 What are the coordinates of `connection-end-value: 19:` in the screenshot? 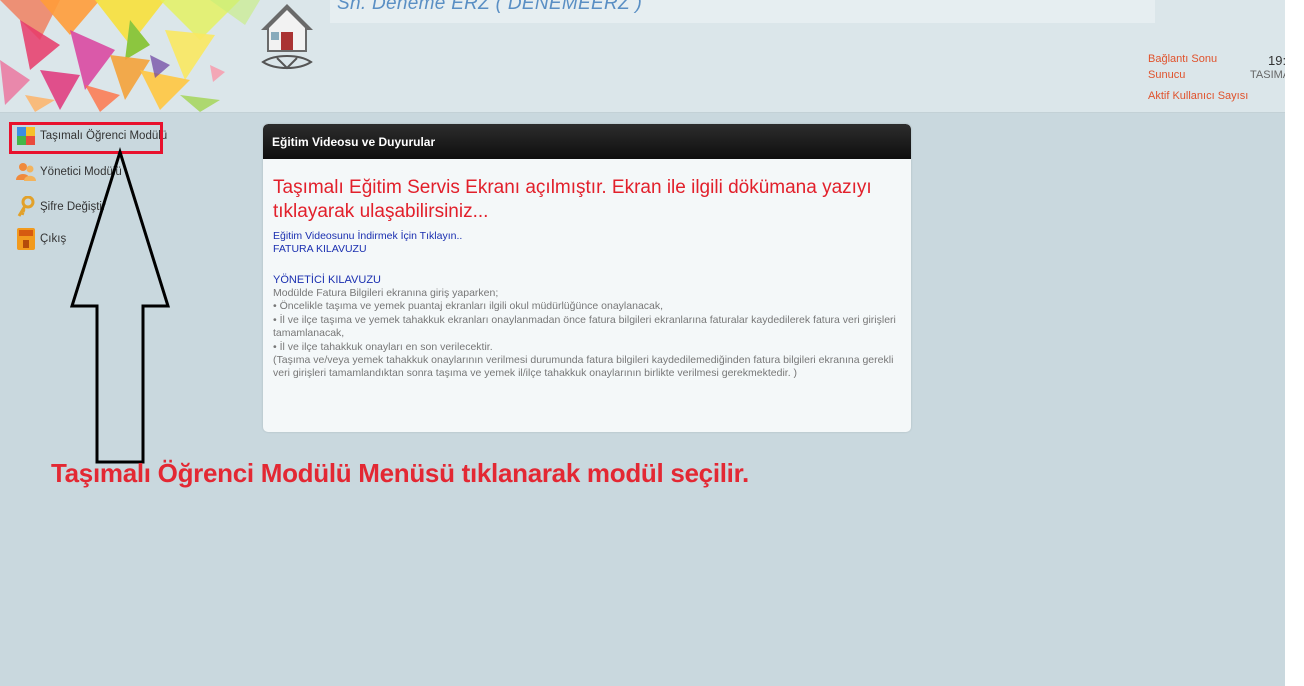 It's located at (1276, 60).